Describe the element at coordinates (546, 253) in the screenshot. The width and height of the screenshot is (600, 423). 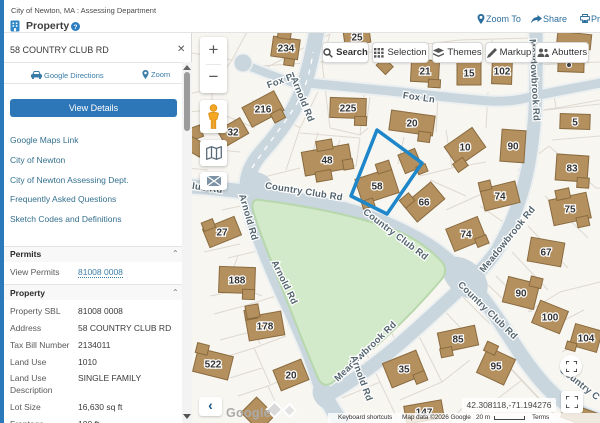
I see `svg-text: 67` at that location.